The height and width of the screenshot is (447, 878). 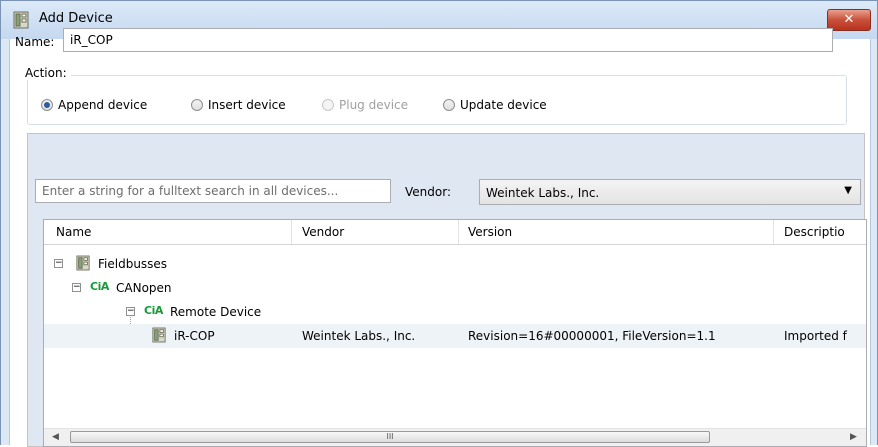 What do you see at coordinates (144, 288) in the screenshot?
I see `row-name: CANopen` at bounding box center [144, 288].